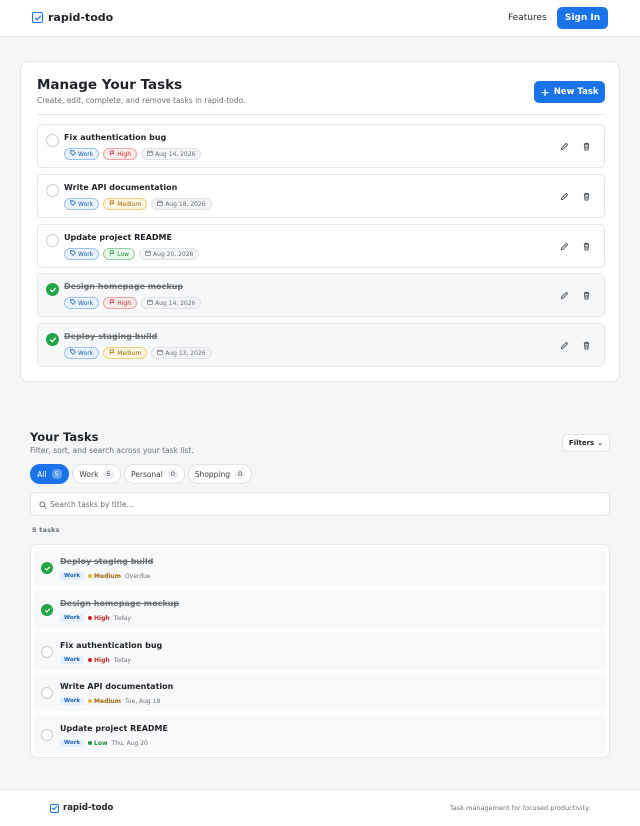  I want to click on footer-brand-name: rapid-todo, so click(88, 808).